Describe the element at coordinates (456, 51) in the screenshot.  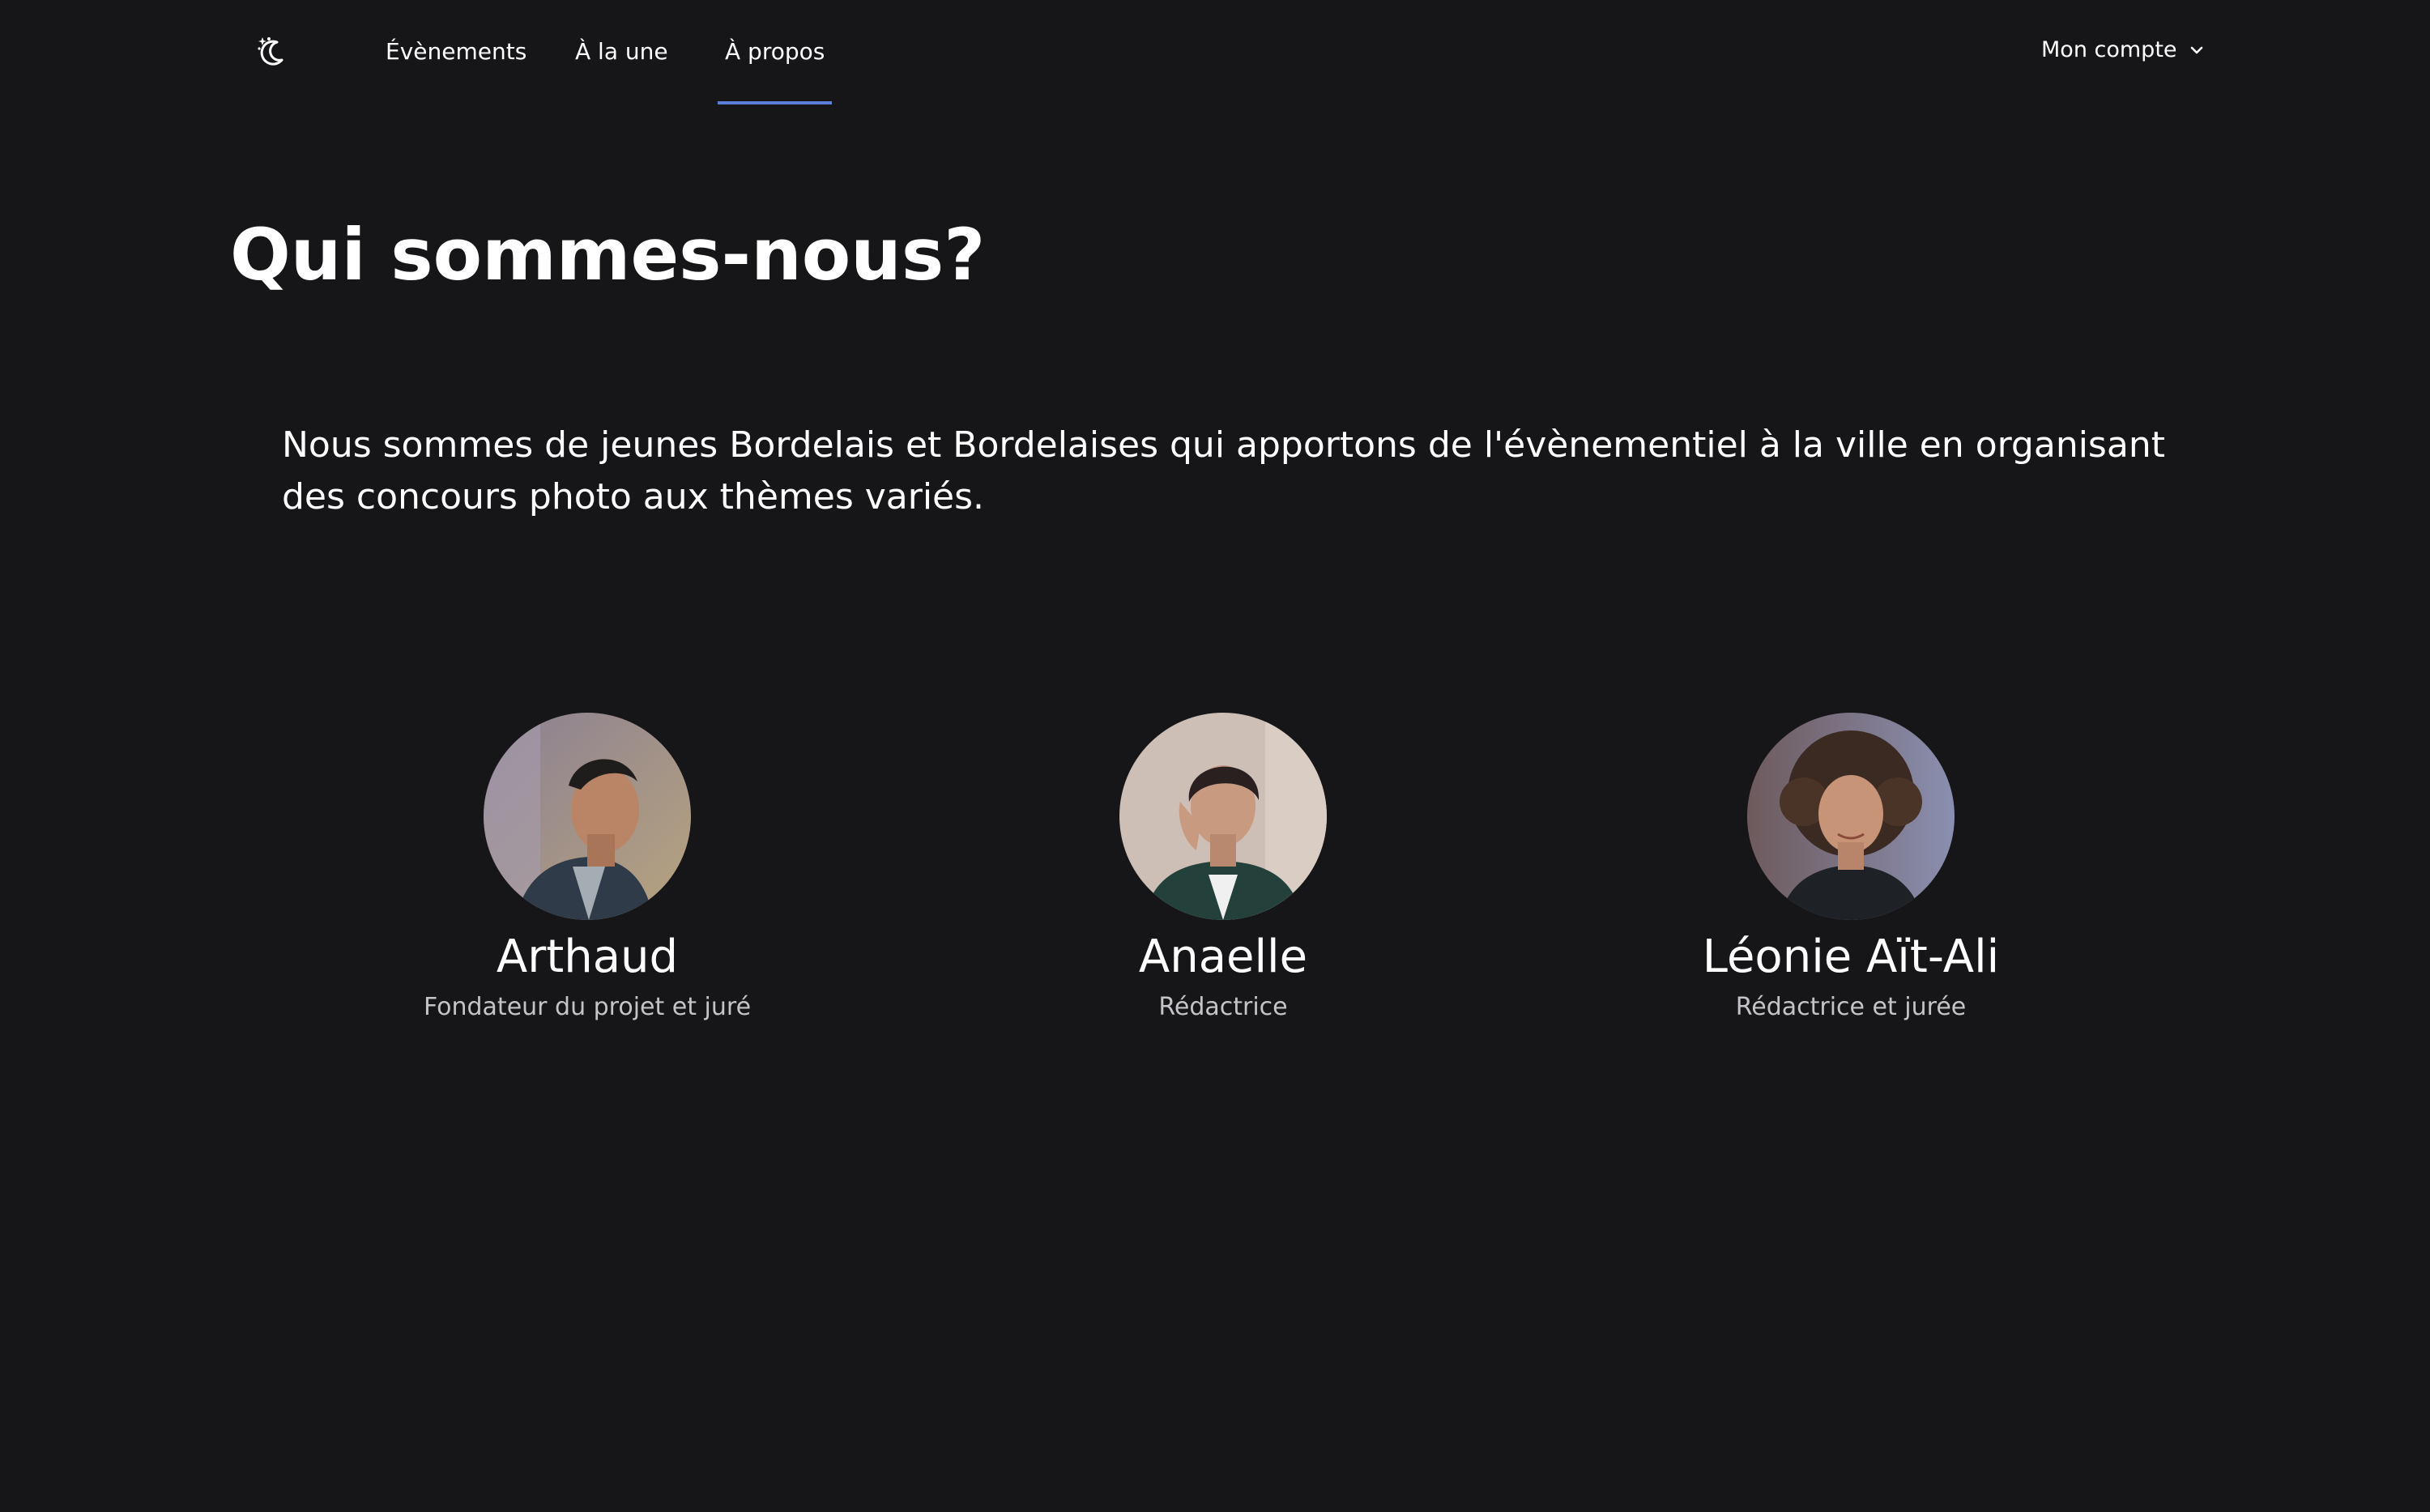
I see `nav-link-evenements: Évènements` at that location.